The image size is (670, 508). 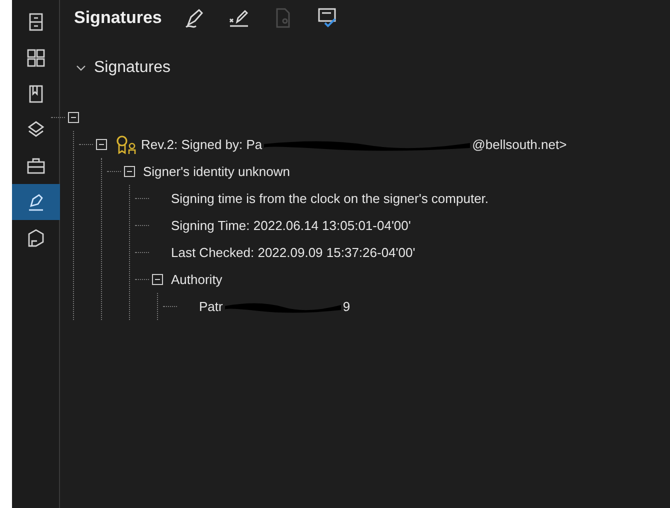 I want to click on briefcase-icon, so click(x=36, y=166).